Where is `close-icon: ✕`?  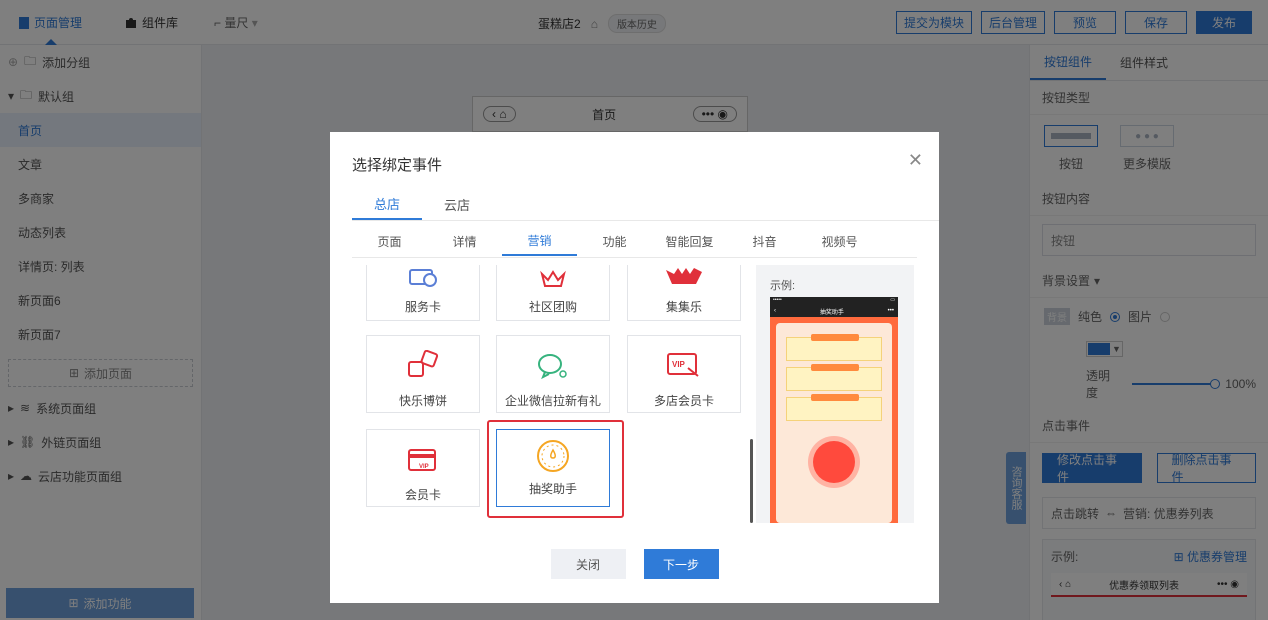 close-icon: ✕ is located at coordinates (915, 160).